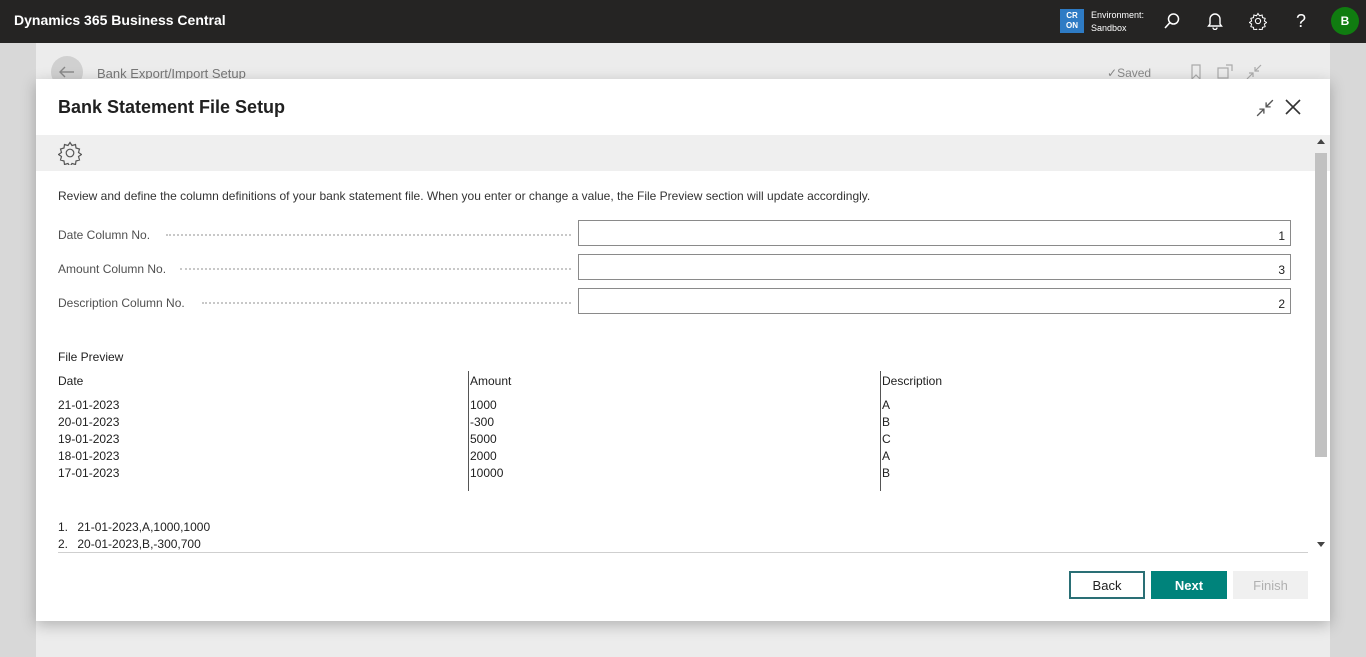 This screenshot has width=1366, height=657. What do you see at coordinates (1118, 15) in the screenshot?
I see `env-label-line1: Environment:` at bounding box center [1118, 15].